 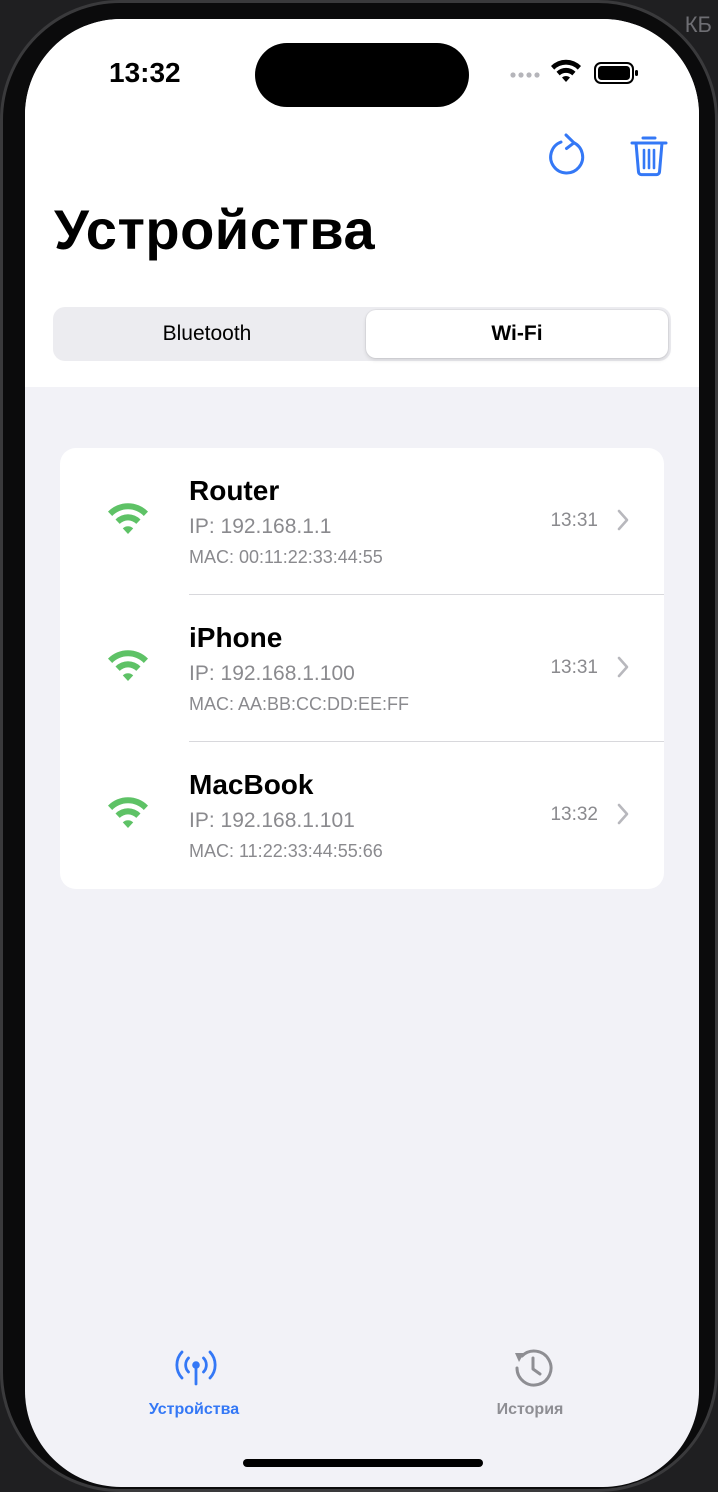 What do you see at coordinates (517, 334) in the screenshot?
I see `segment-wifi: Wi-Fi` at bounding box center [517, 334].